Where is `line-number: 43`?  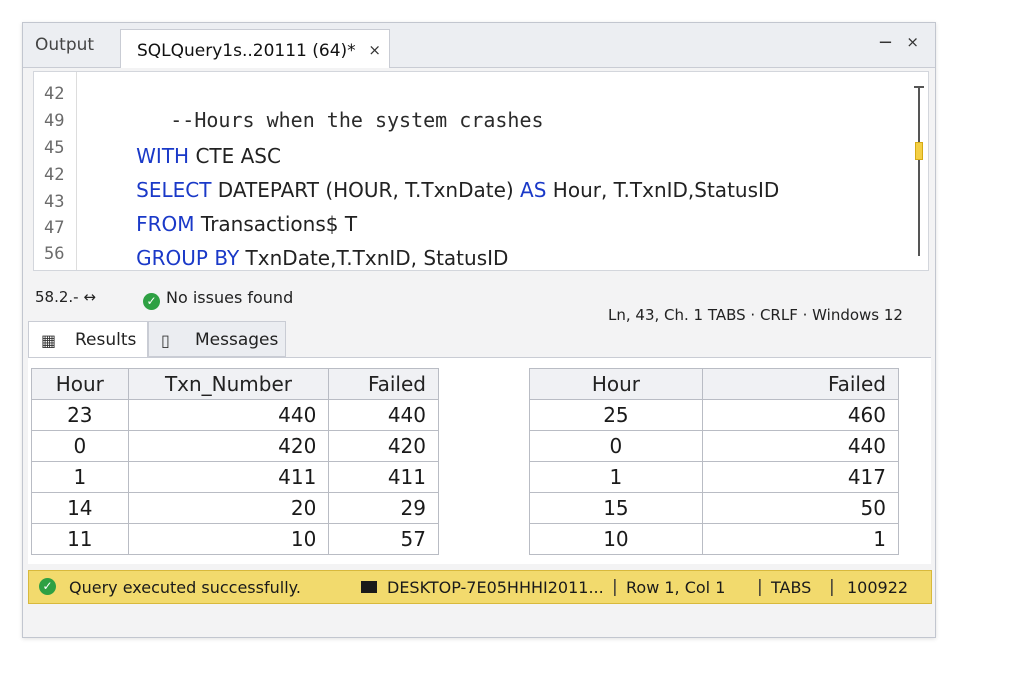
line-number: 43 is located at coordinates (54, 202).